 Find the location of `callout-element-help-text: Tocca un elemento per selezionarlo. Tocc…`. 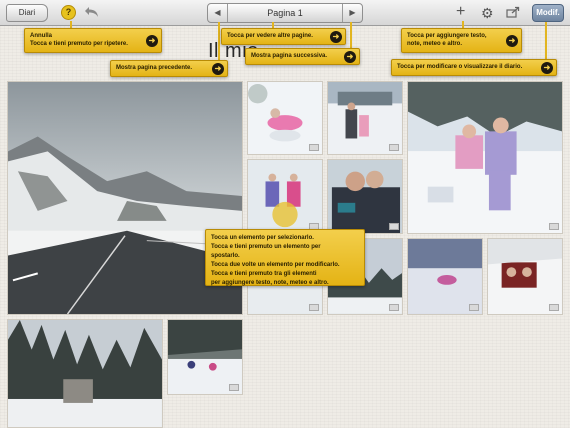

callout-element-help-text: Tocca un elemento per selezionarlo. Tocc… is located at coordinates (275, 260).